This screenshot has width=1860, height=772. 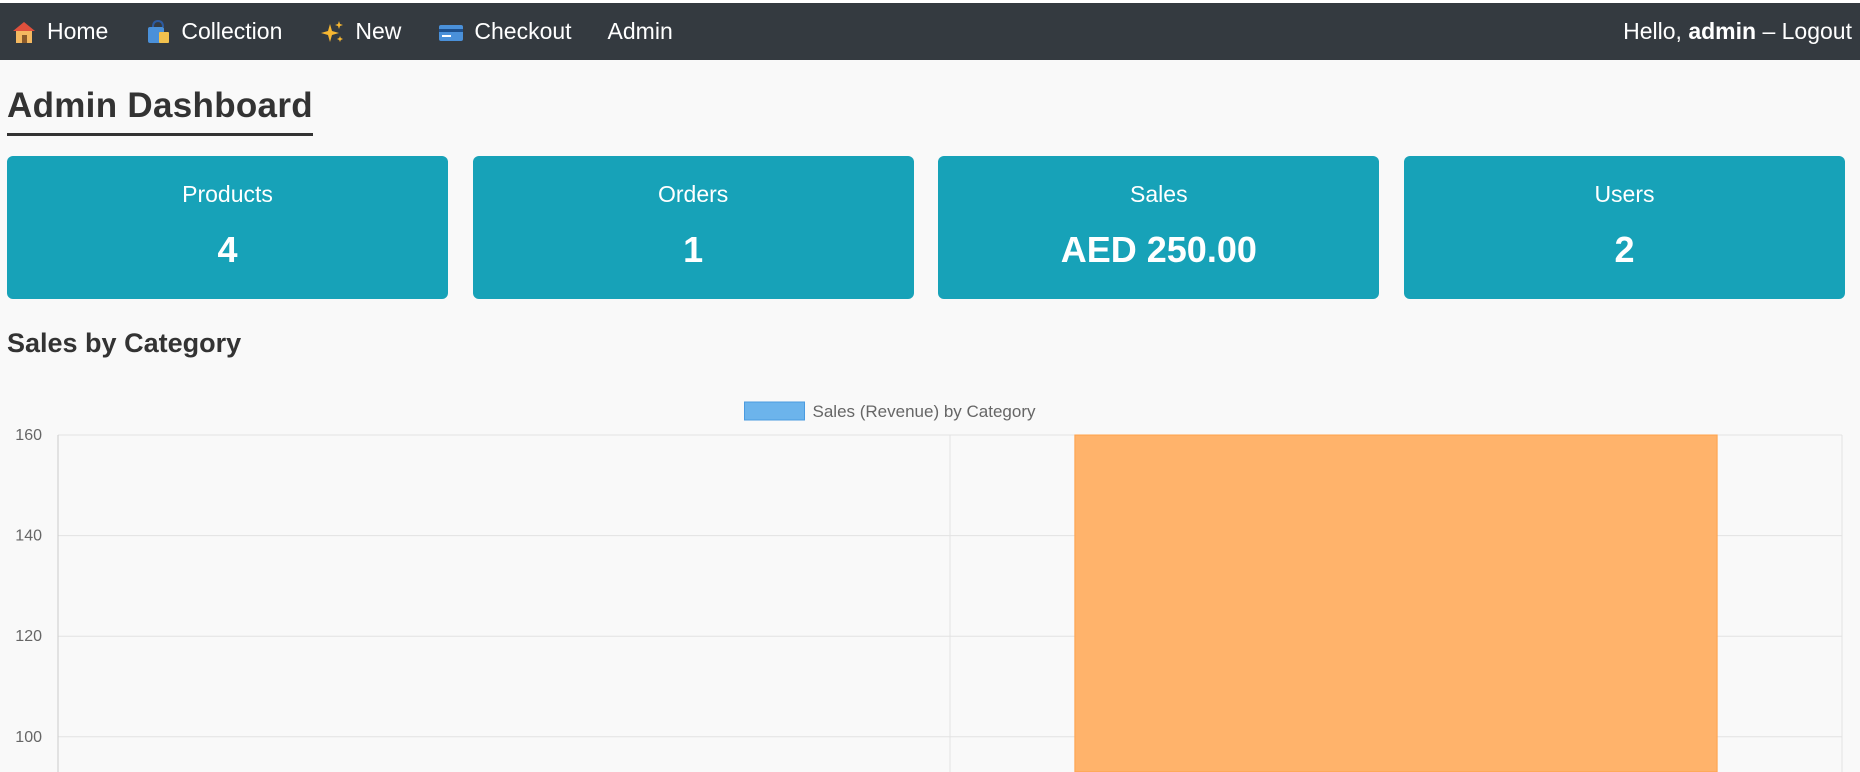 What do you see at coordinates (227, 249) in the screenshot?
I see `stat-value: 4` at bounding box center [227, 249].